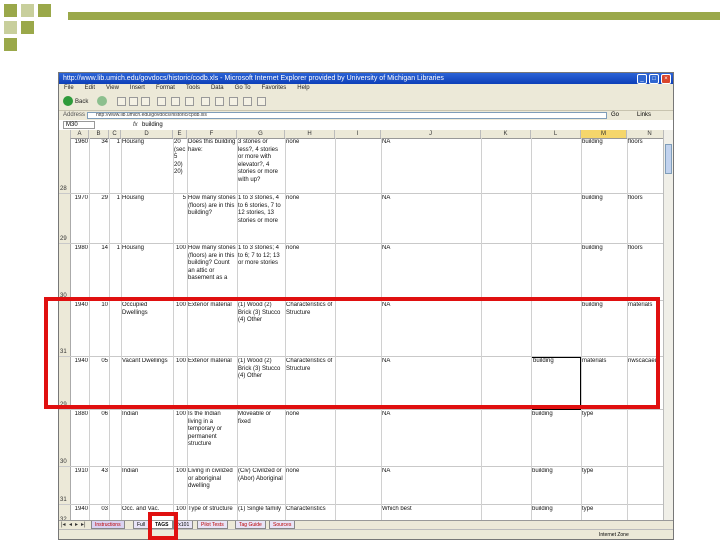 This screenshot has height=540, width=720. I want to click on maximize-button: □, so click(654, 79).